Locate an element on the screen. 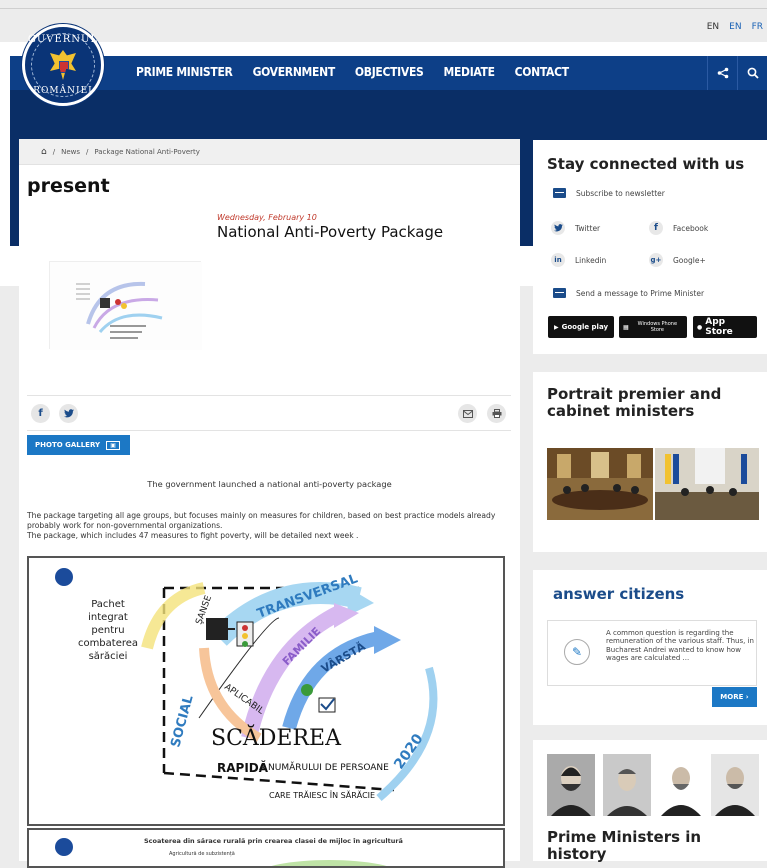  stay-connected-title: Stay connected with us is located at coordinates (646, 164).